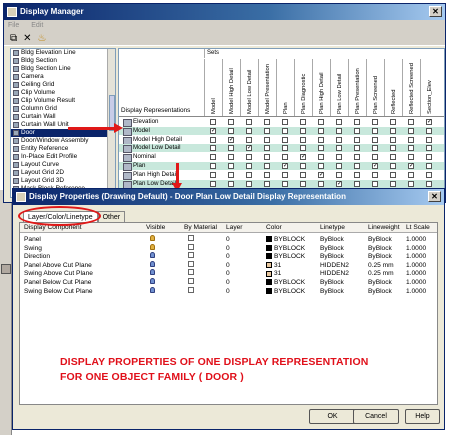 This screenshot has width=450, height=435. What do you see at coordinates (13, 25) in the screenshot?
I see `menu-file: File` at bounding box center [13, 25].